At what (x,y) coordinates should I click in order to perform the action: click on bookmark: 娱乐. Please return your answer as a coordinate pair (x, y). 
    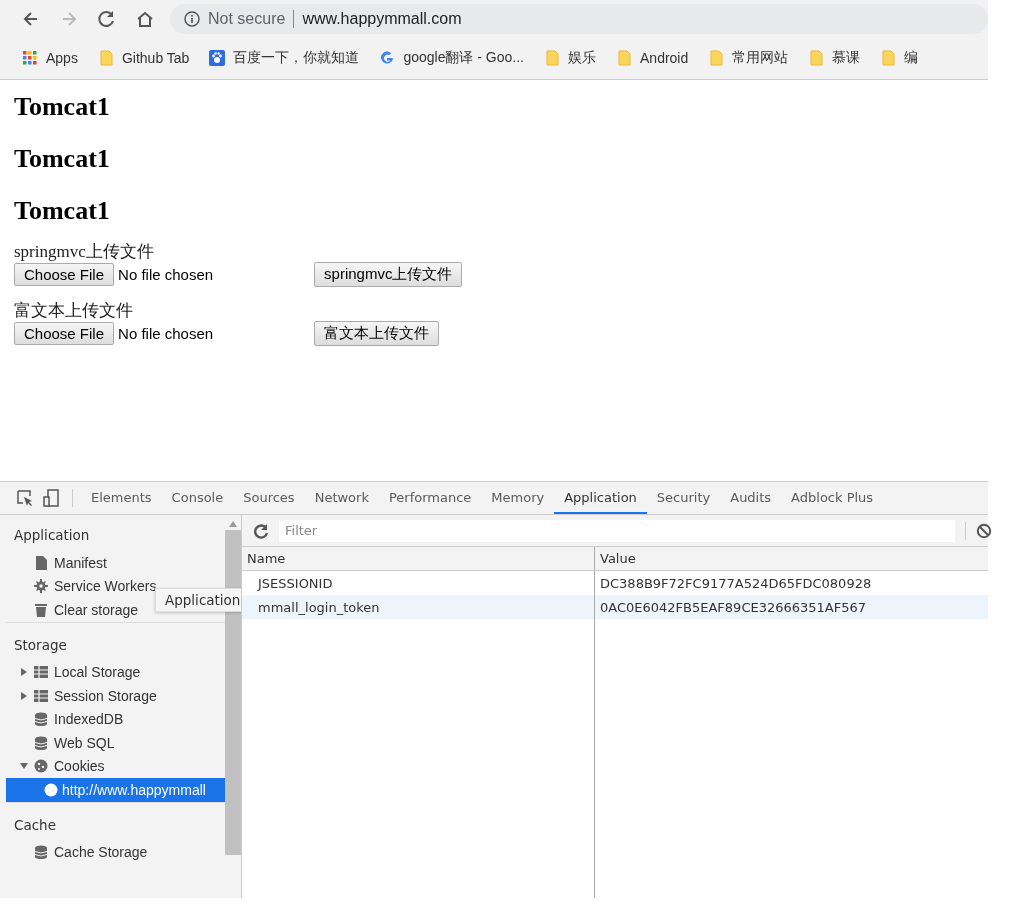
    Looking at the image, I should click on (570, 58).